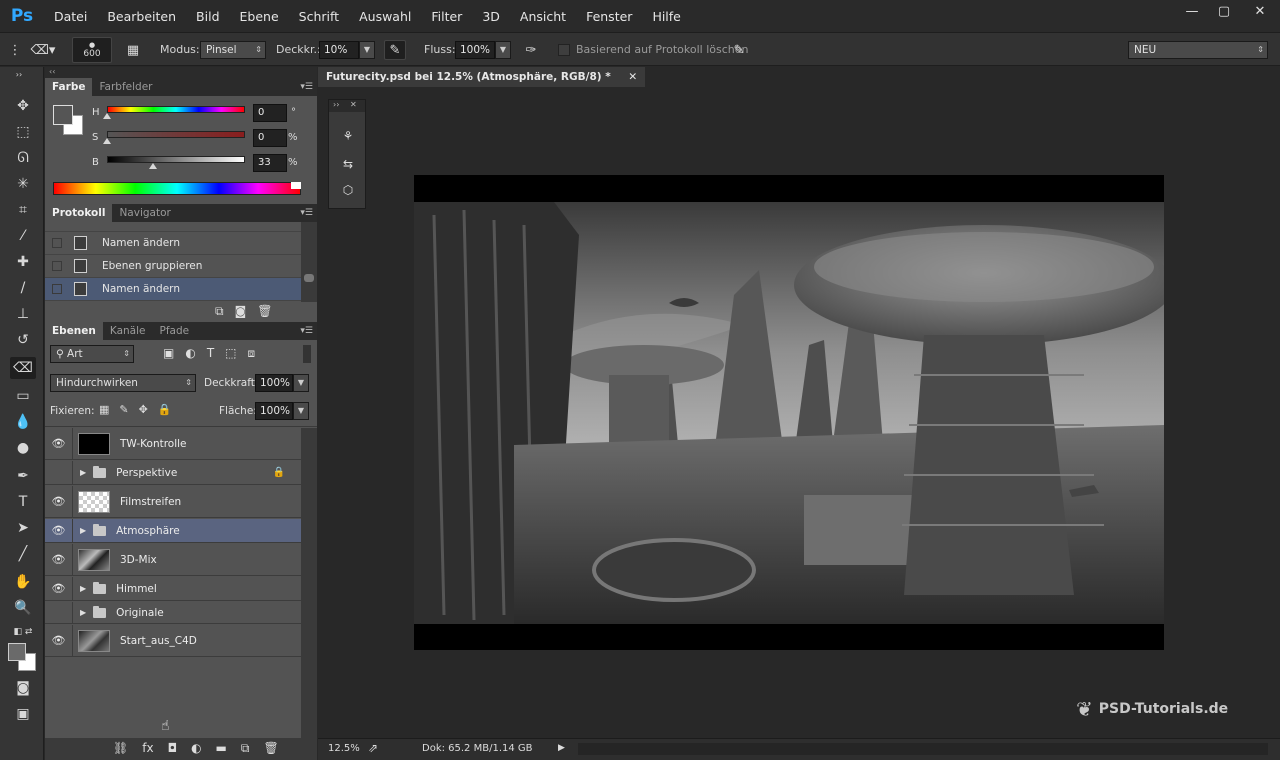 The image size is (1280, 760). What do you see at coordinates (207, 16) in the screenshot?
I see `menu-bild: Bild` at bounding box center [207, 16].